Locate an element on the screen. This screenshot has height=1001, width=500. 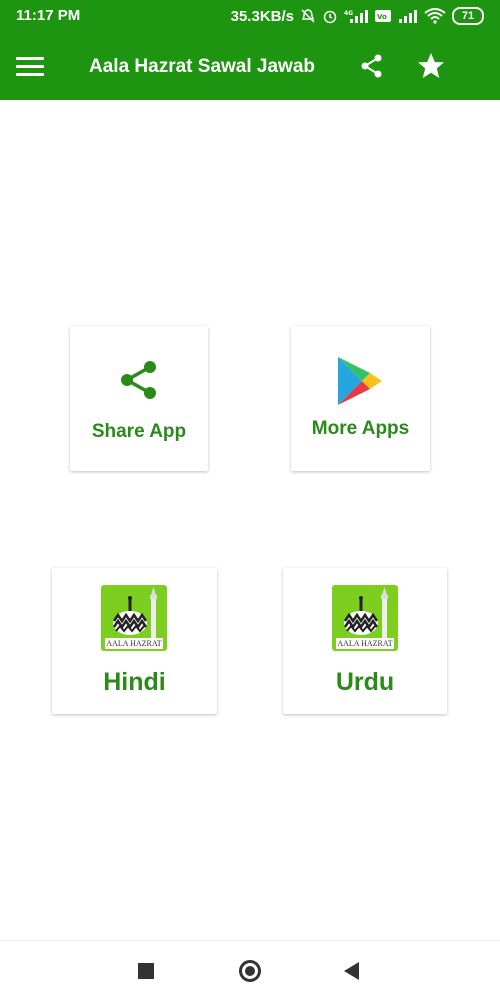
urdu-card: AALA HAZRAT Urdu is located at coordinates (365, 641).